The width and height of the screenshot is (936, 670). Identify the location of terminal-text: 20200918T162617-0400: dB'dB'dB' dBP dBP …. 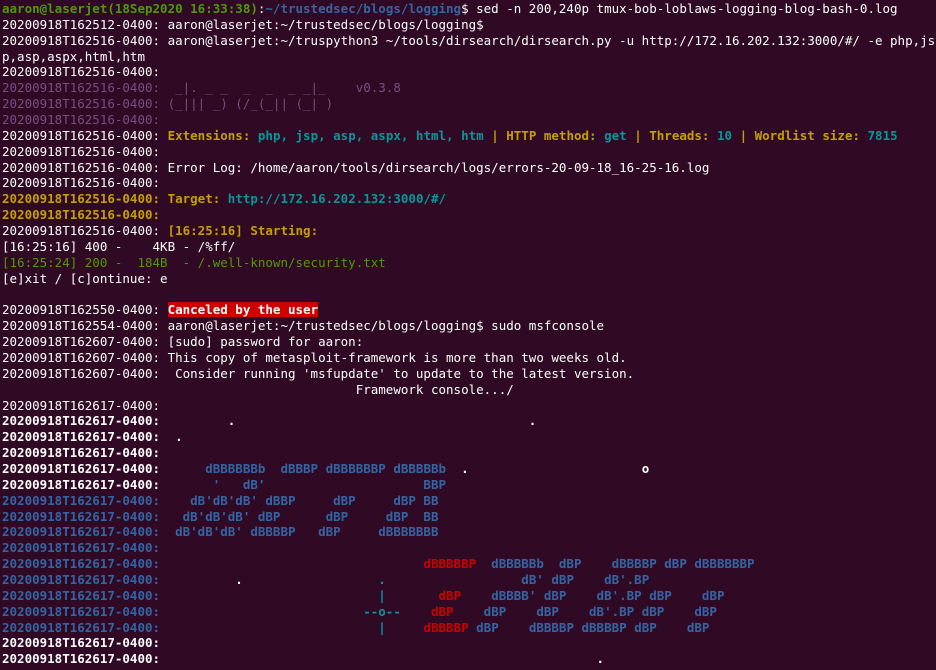
(220, 516).